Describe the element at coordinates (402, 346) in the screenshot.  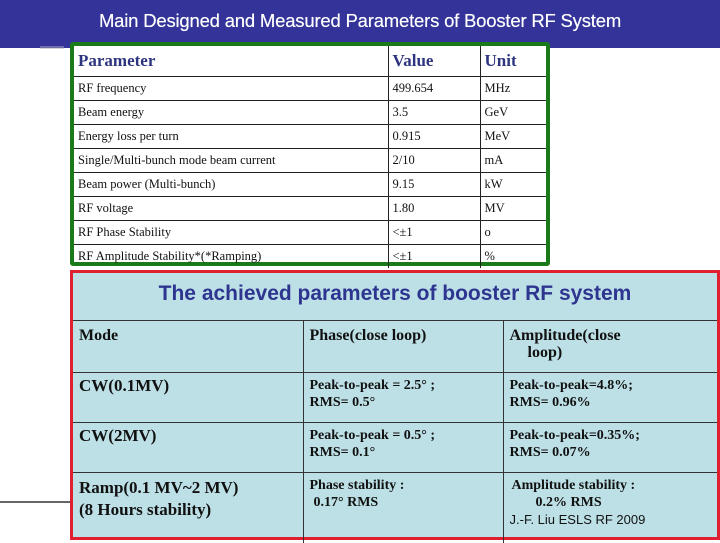
I see `column-header-phase: Phase(close loop)` at that location.